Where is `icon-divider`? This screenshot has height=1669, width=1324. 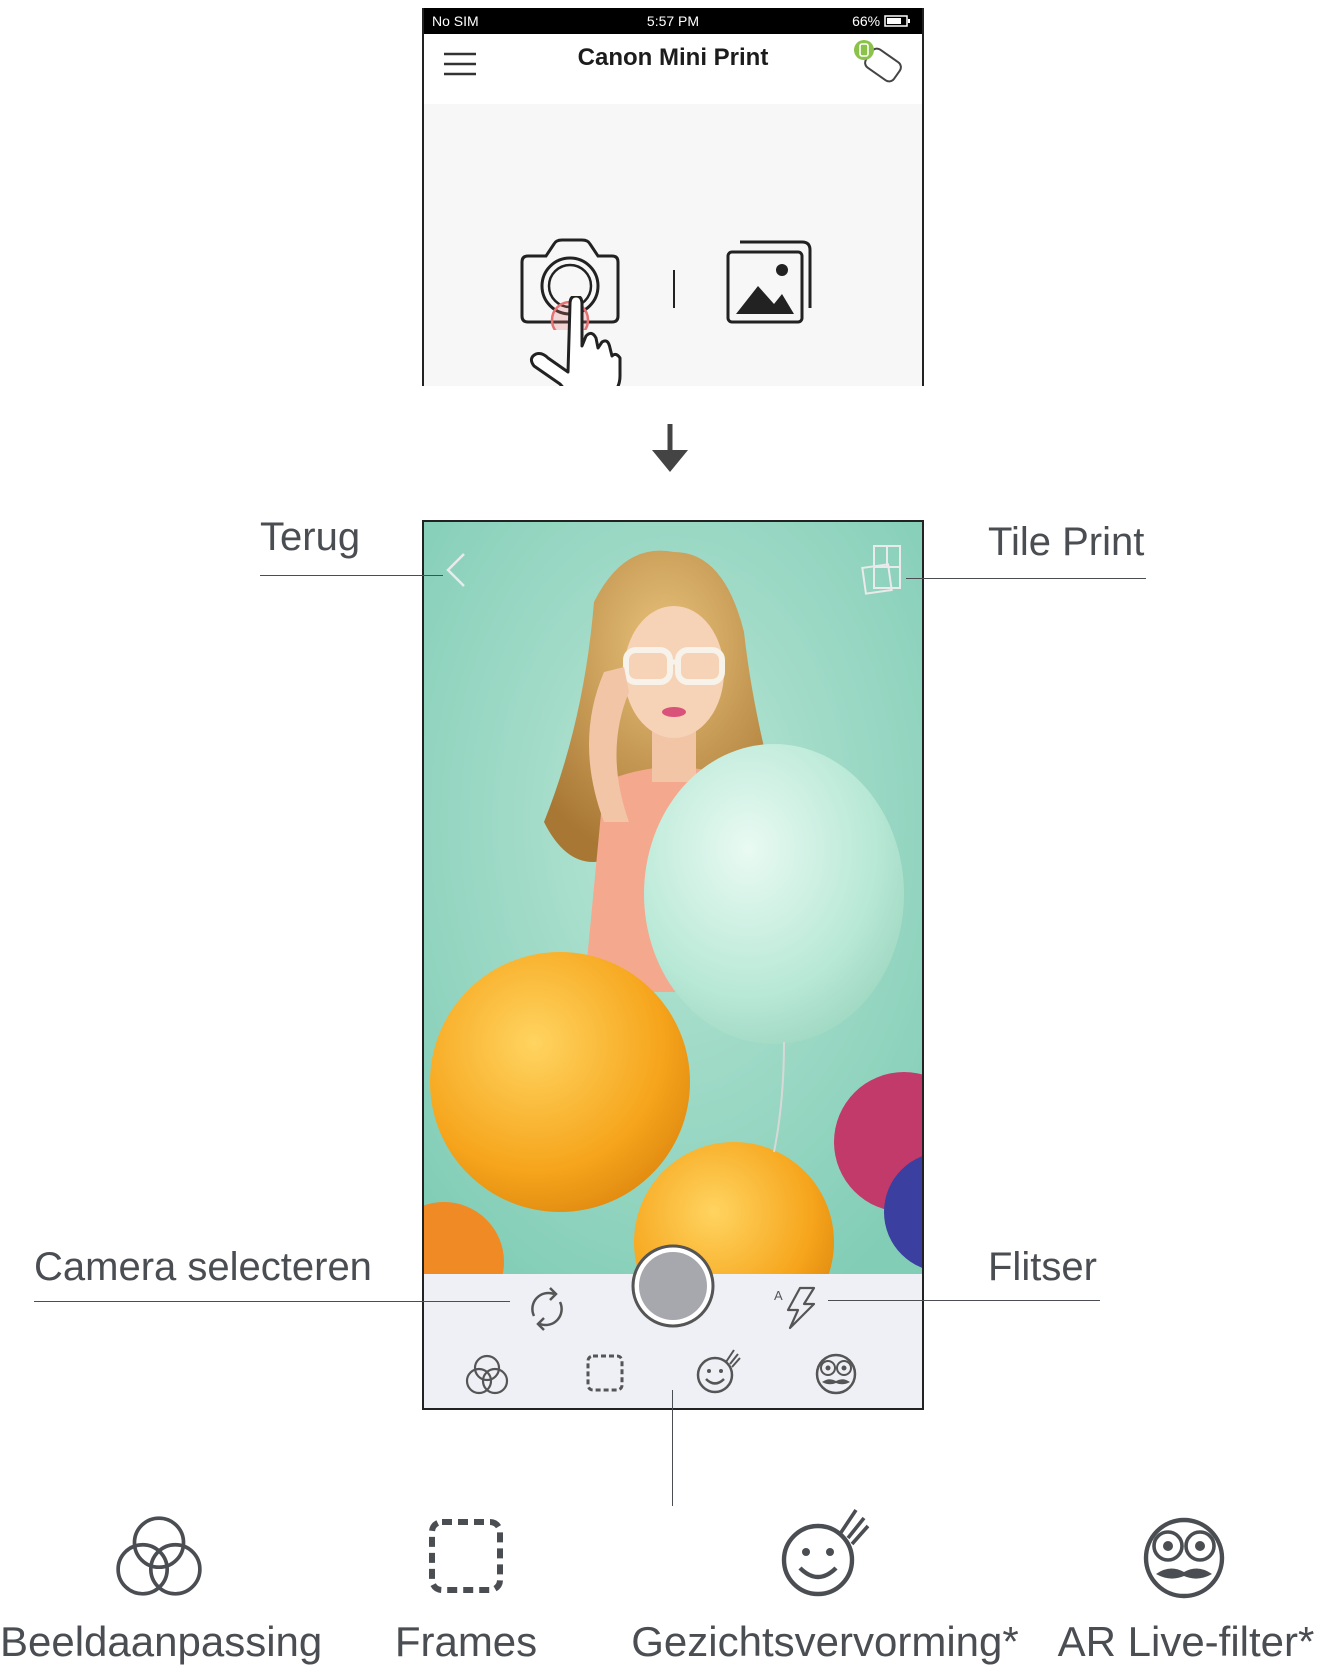 icon-divider is located at coordinates (674, 289).